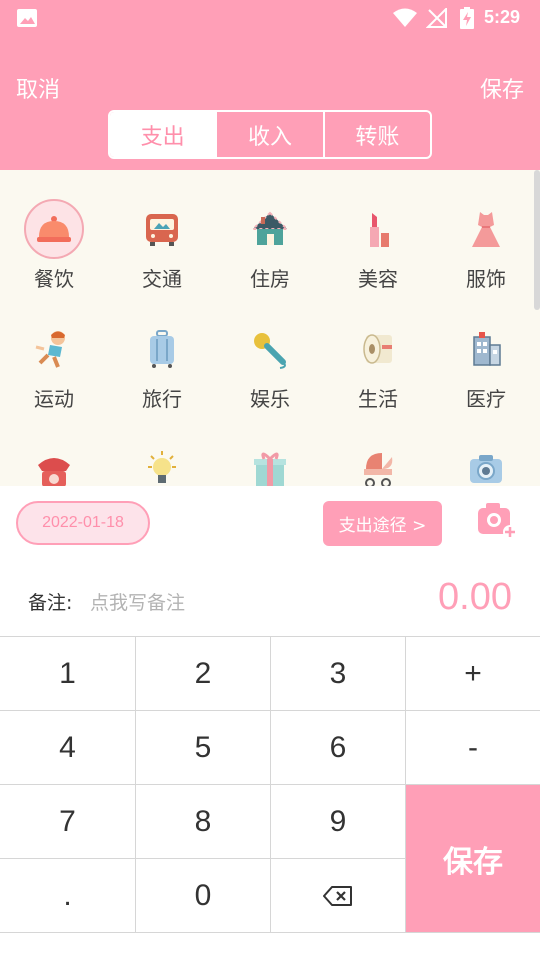 The image size is (540, 960). Describe the element at coordinates (405, 17) in the screenshot. I see `wifi-icon` at that location.